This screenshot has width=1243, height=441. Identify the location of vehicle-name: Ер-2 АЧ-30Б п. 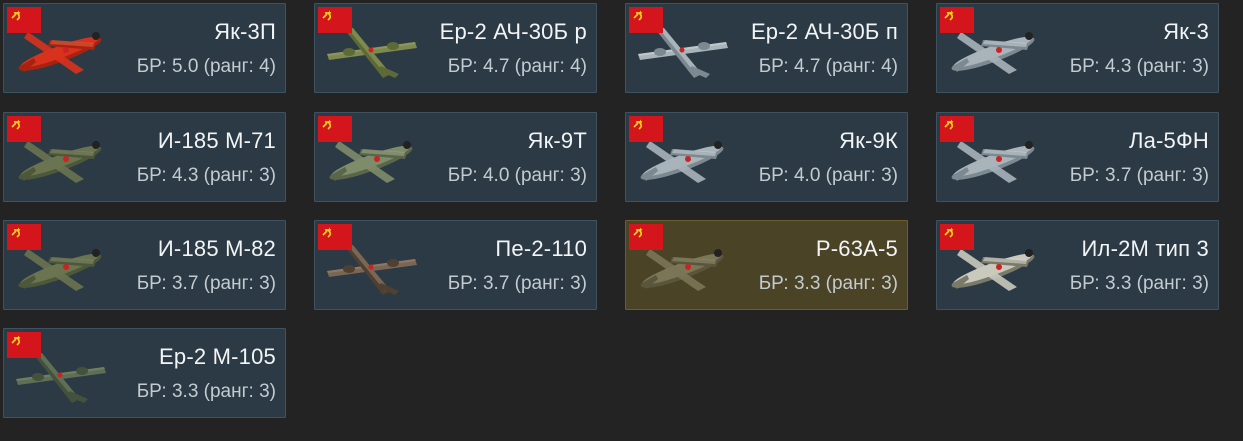
(824, 31).